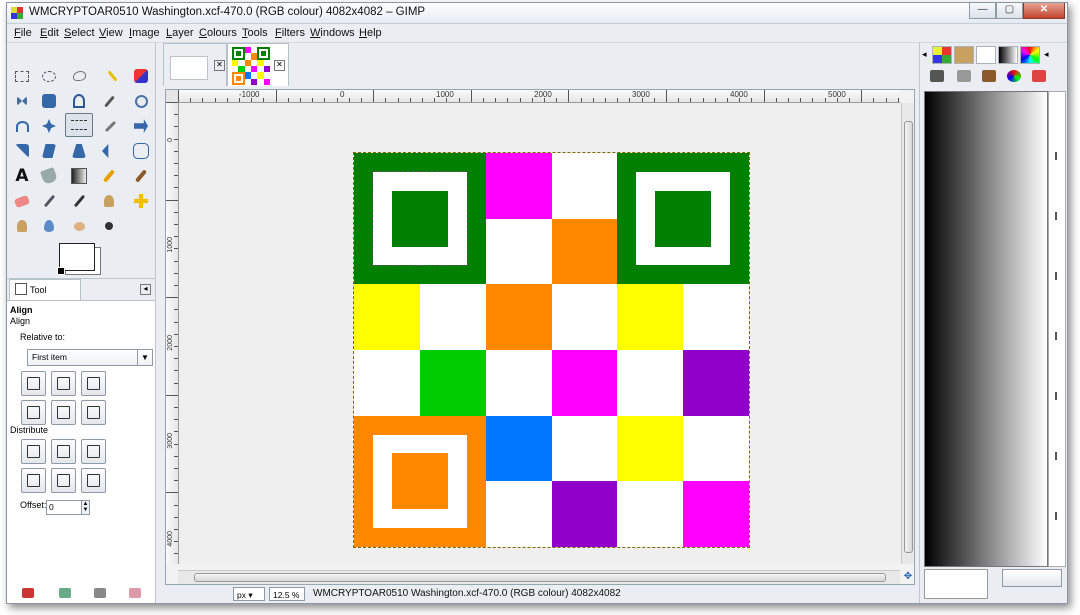  I want to click on shear-tool-icon, so click(49, 151).